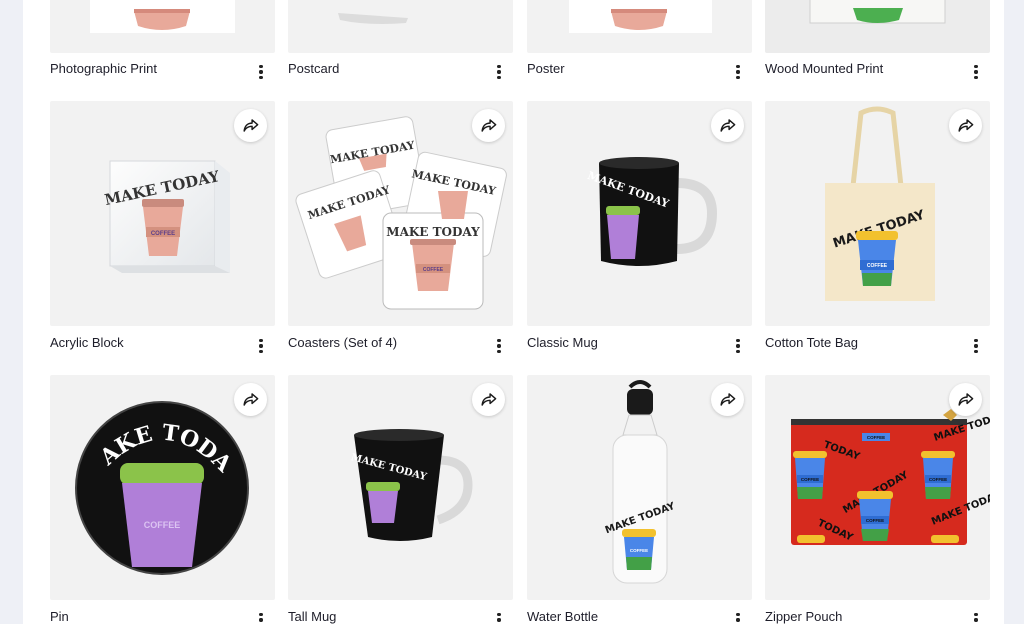 This screenshot has height=624, width=1024. Describe the element at coordinates (103, 68) in the screenshot. I see `product-title: Photographic Print` at that location.